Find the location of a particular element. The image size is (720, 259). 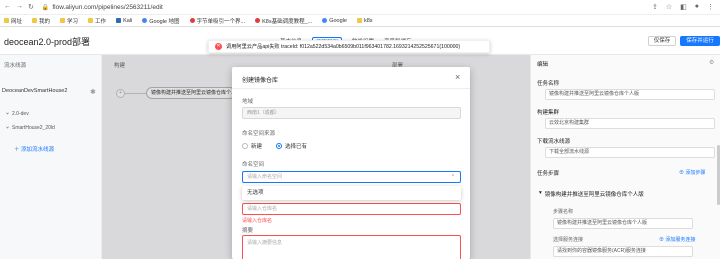

namespace-label: 命名空间 is located at coordinates (253, 165).